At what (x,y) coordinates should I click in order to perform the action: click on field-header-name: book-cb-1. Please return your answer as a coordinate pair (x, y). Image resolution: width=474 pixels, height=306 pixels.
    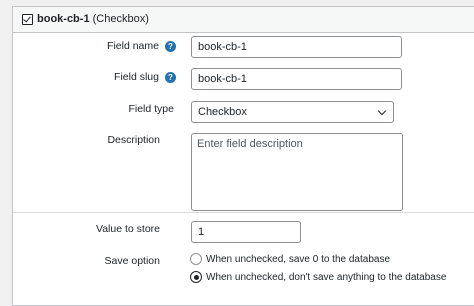
    Looking at the image, I should click on (63, 19).